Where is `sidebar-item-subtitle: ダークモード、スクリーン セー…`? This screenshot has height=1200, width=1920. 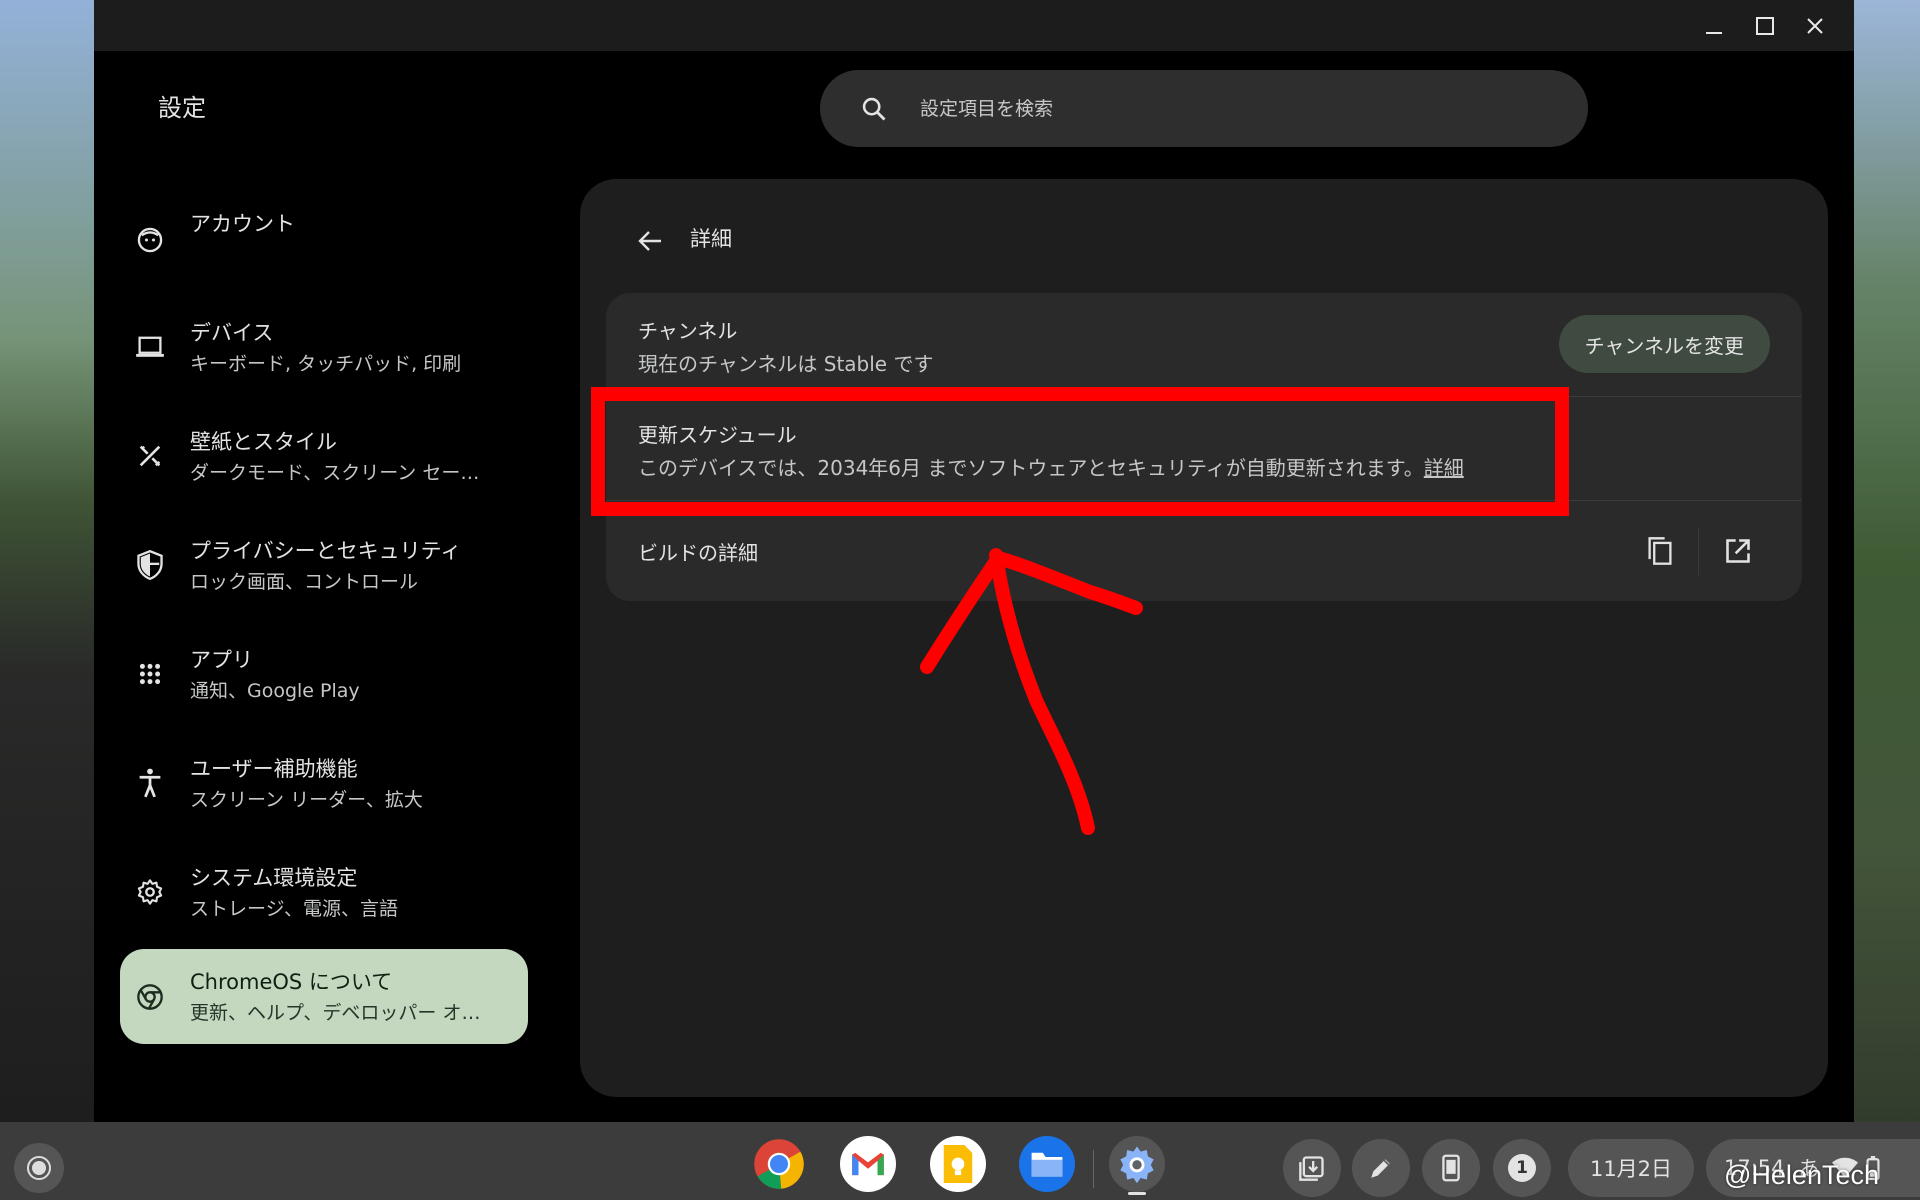 sidebar-item-subtitle: ダークモード、スクリーン セー… is located at coordinates (335, 473).